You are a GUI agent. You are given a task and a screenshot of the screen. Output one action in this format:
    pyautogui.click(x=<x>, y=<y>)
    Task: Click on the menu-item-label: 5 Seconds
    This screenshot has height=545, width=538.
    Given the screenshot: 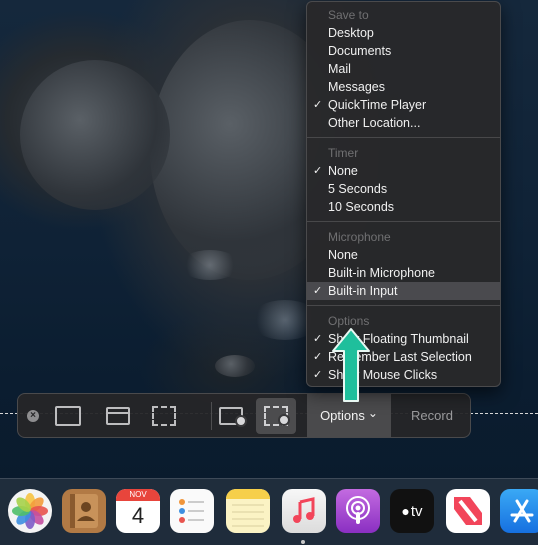 What is the action you would take?
    pyautogui.click(x=358, y=189)
    